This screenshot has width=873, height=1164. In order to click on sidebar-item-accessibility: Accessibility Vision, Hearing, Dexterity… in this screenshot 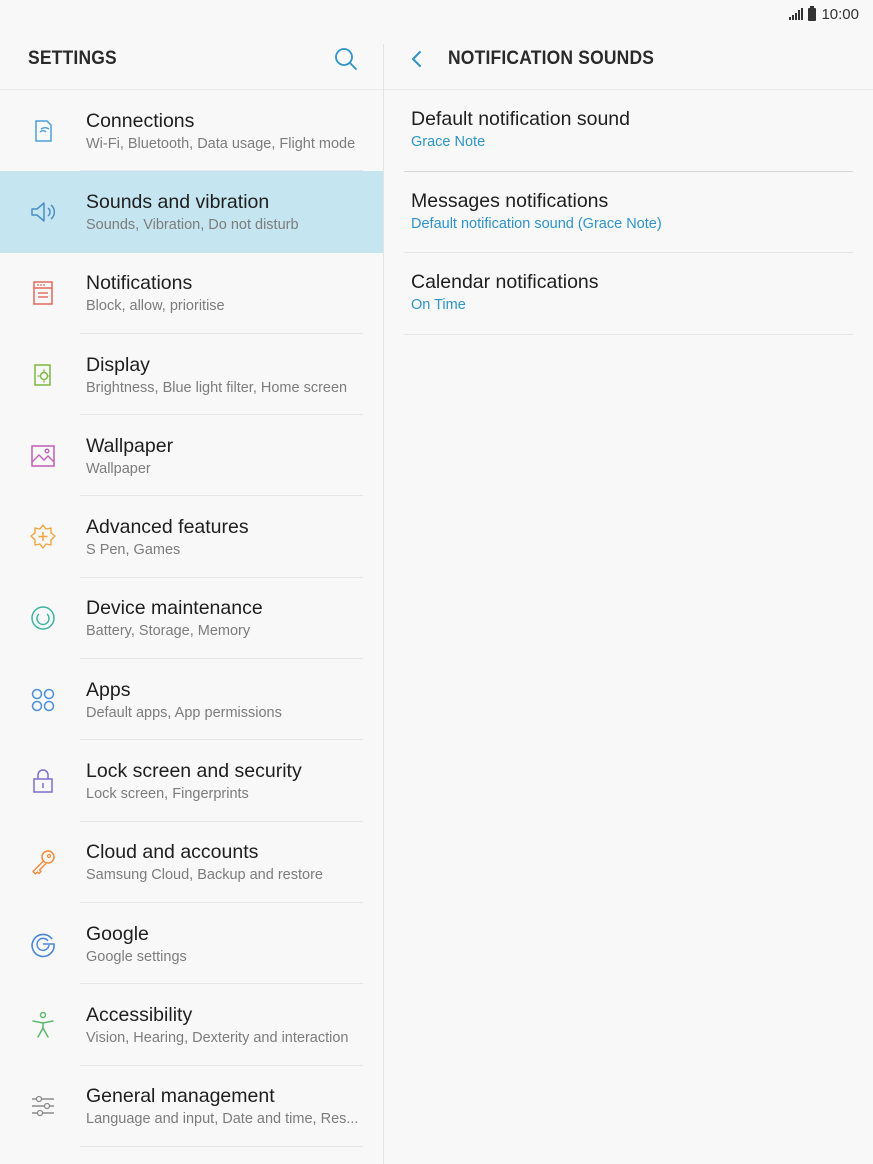, I will do `click(191, 1025)`.